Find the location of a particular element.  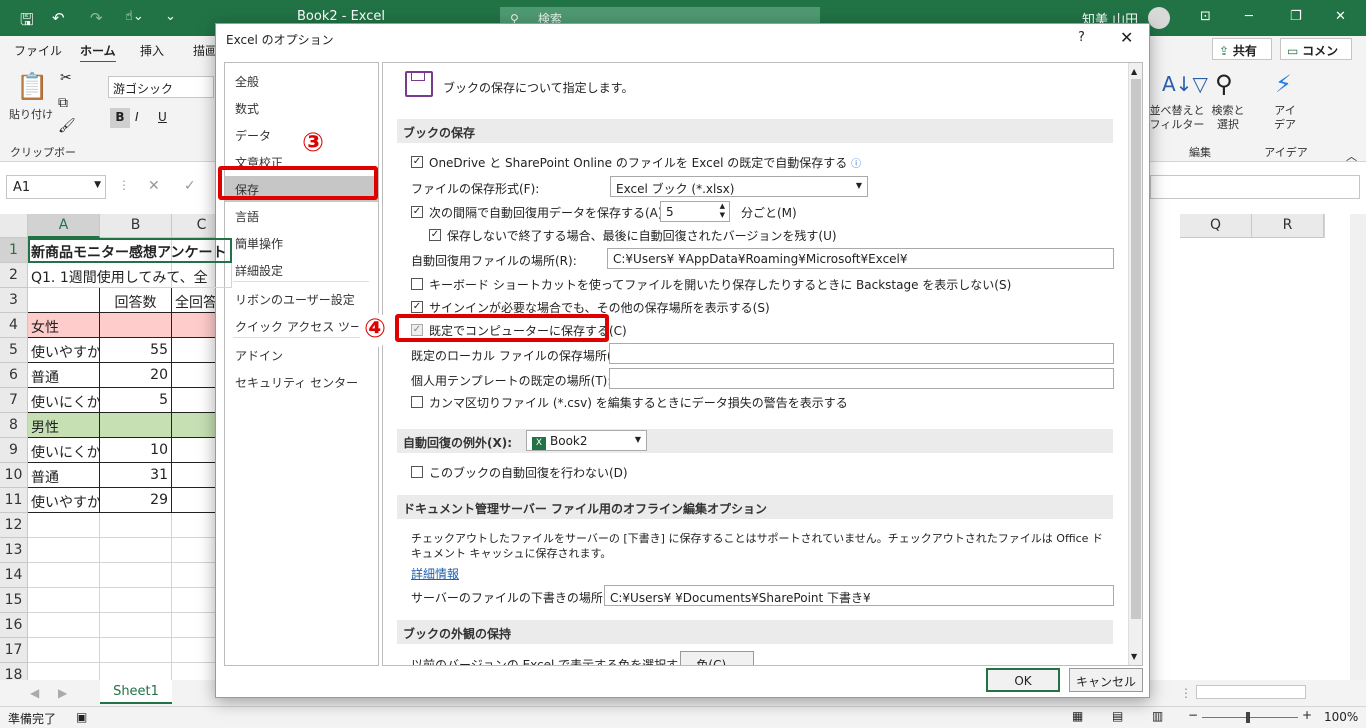

formula-input is located at coordinates (1255, 187).